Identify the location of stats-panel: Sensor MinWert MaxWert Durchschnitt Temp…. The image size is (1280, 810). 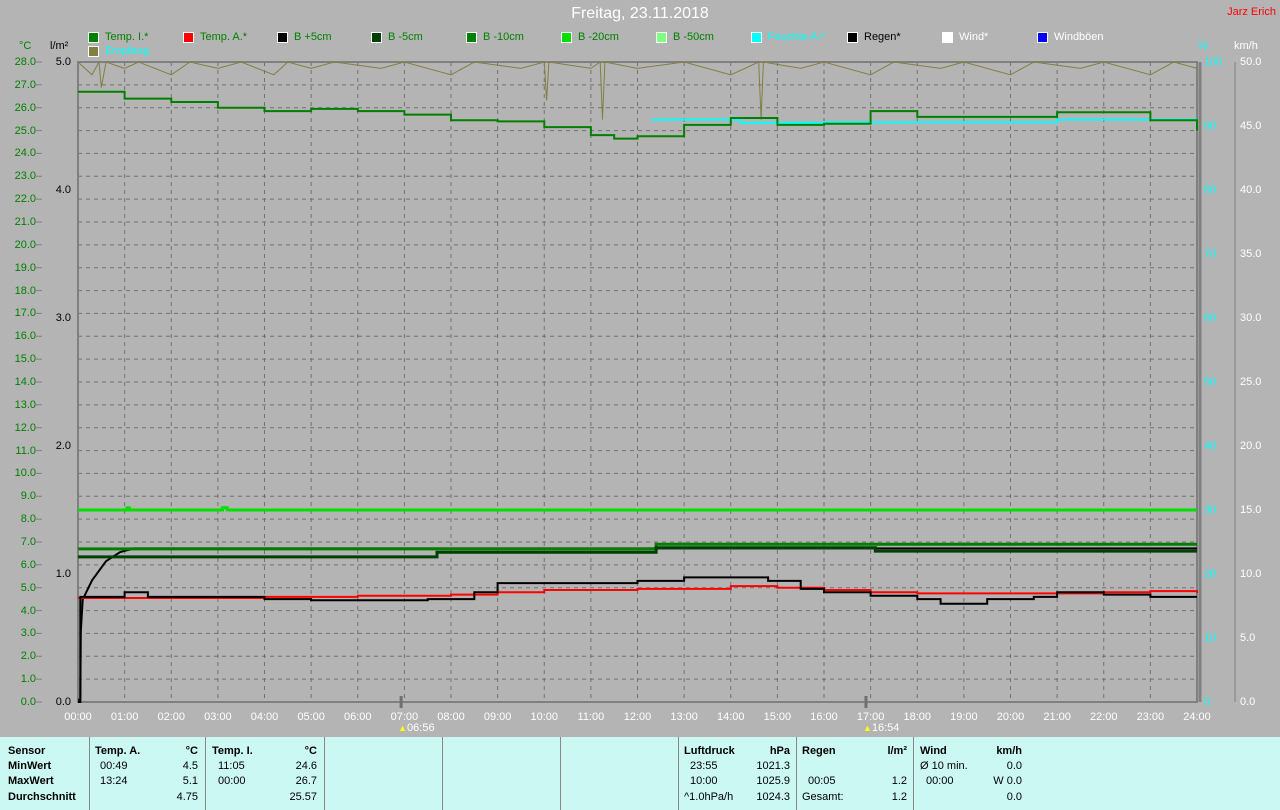
(640, 773).